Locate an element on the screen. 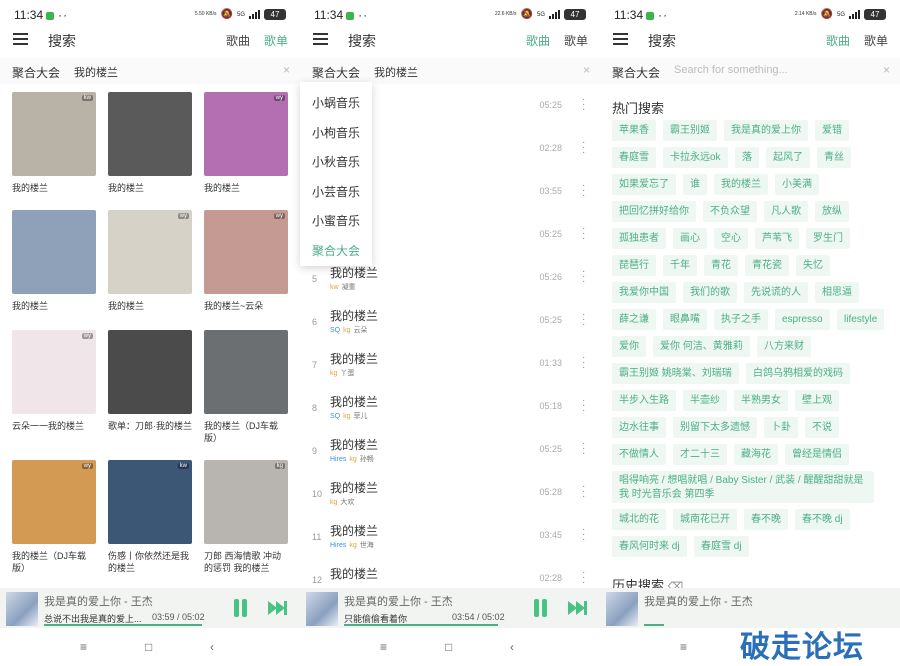 Image resolution: width=900 pixels, height=666 pixels. playlist-card: kg 刀郎 西海情歌 冲动的惩罚 我的楼兰 is located at coordinates (246, 517).